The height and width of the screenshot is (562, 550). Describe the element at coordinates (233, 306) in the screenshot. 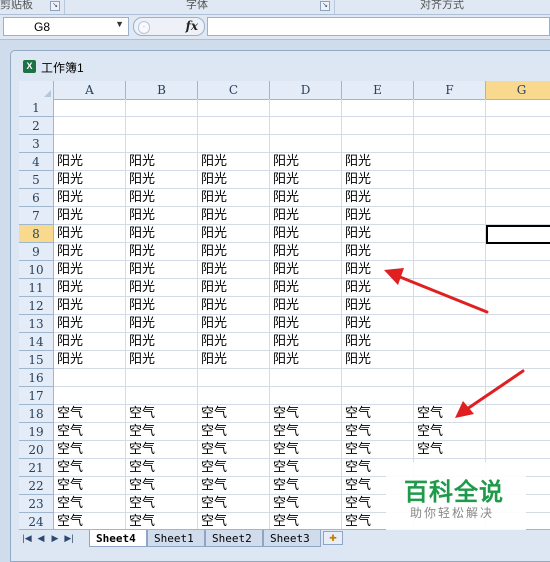

I see `cell-c12: 阳光` at that location.